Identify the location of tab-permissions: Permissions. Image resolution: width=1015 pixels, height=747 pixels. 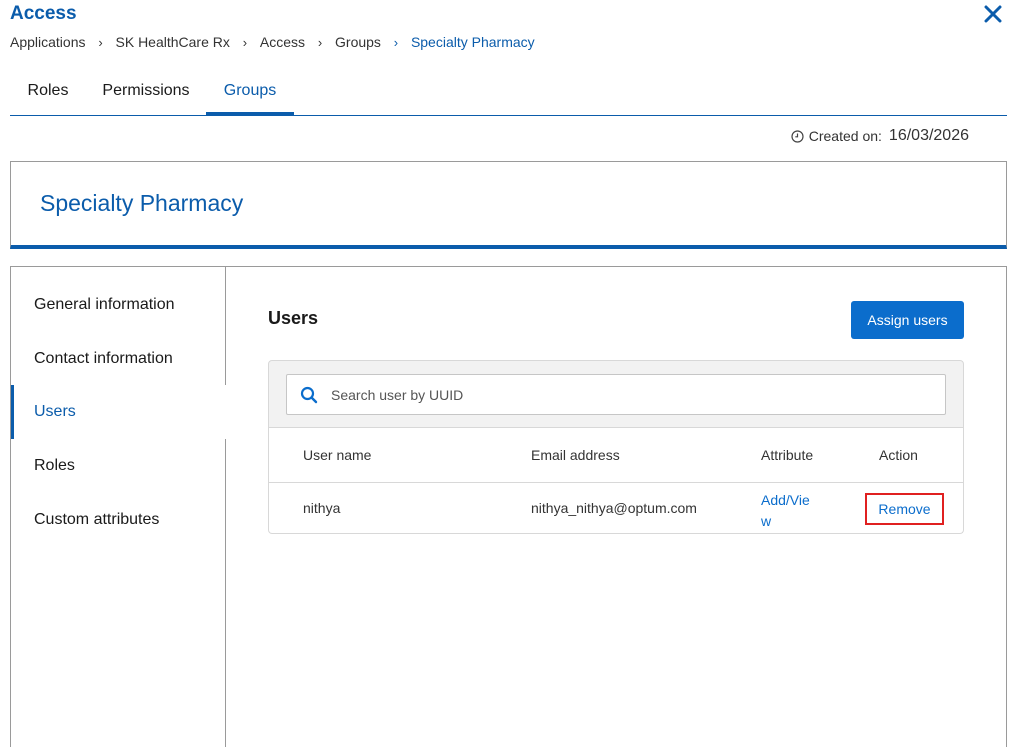
(146, 93).